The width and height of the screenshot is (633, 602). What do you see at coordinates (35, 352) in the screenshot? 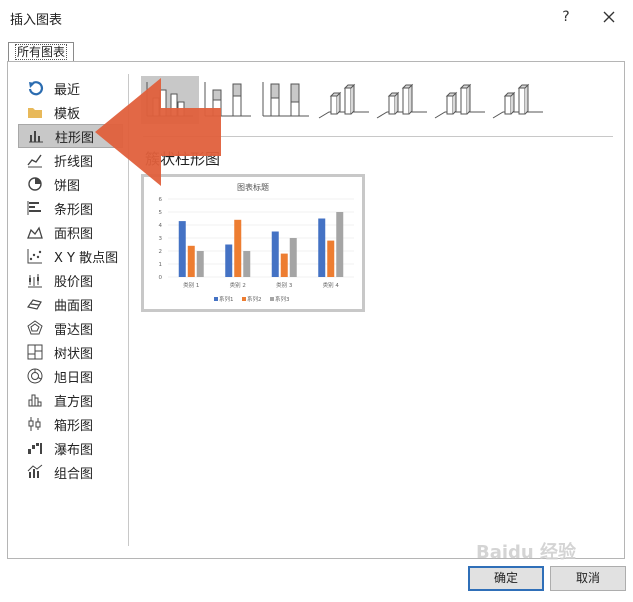
I see `treemap-chart-icon` at bounding box center [35, 352].